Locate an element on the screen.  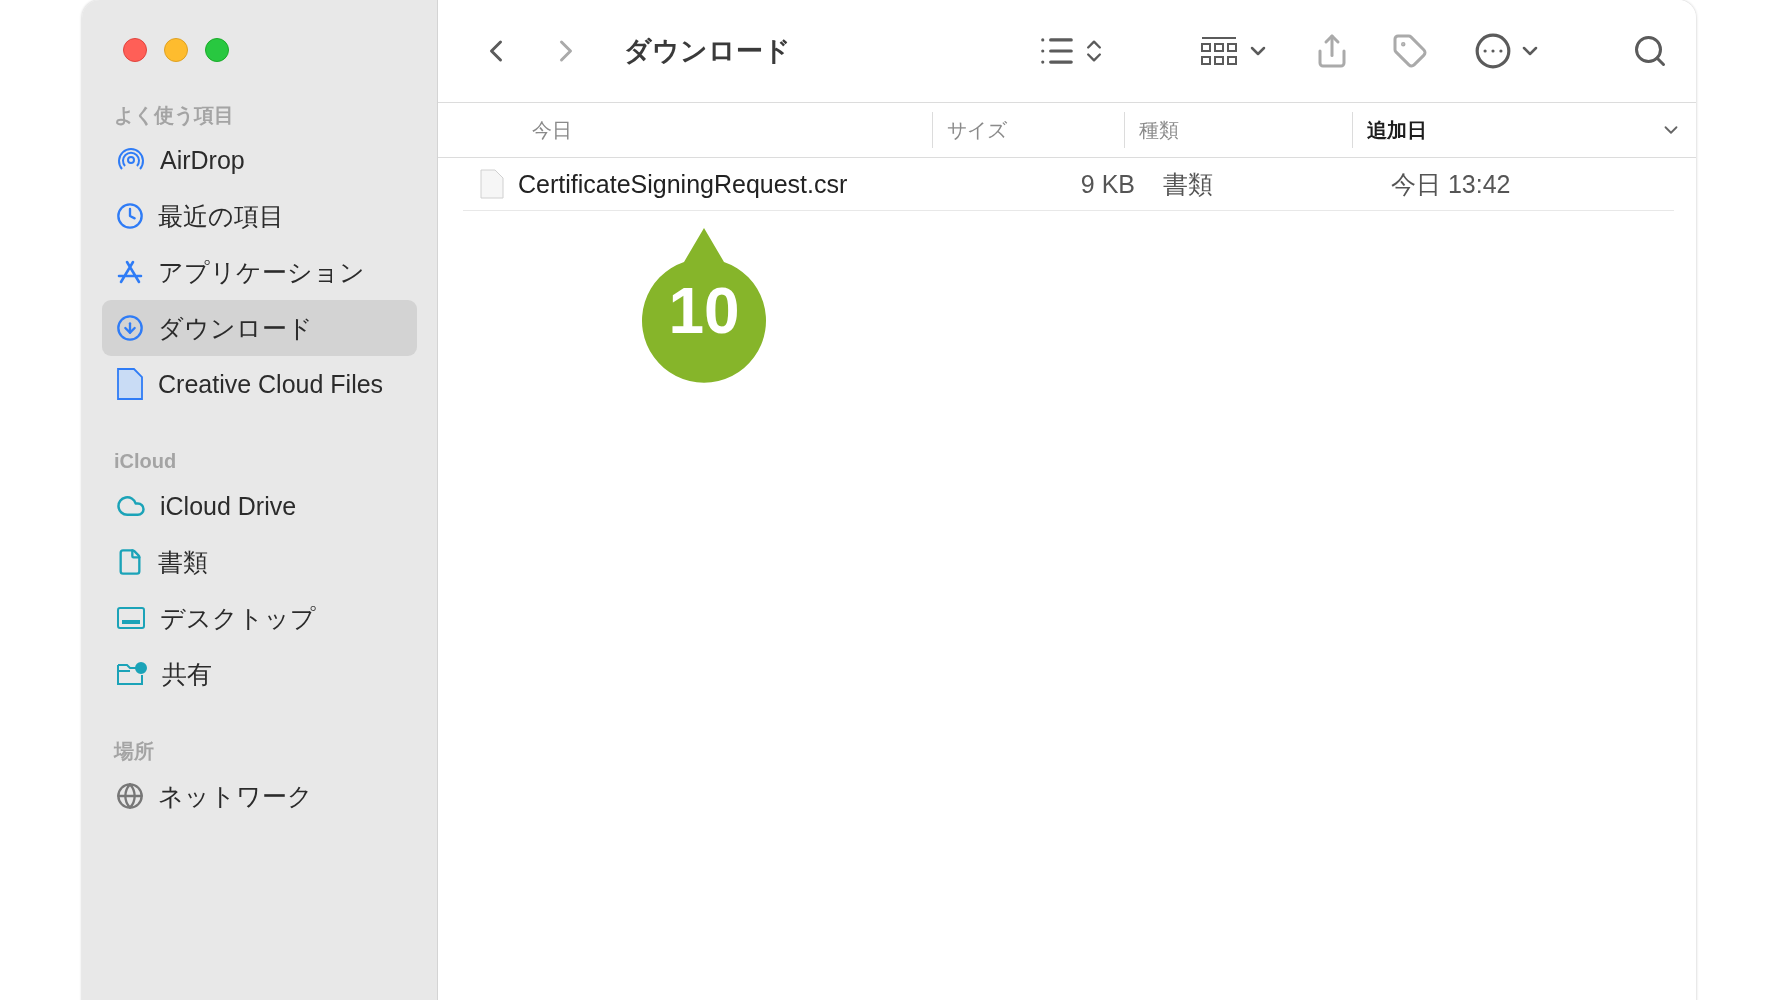
sidebar-item-label: 共有 is located at coordinates (187, 674).